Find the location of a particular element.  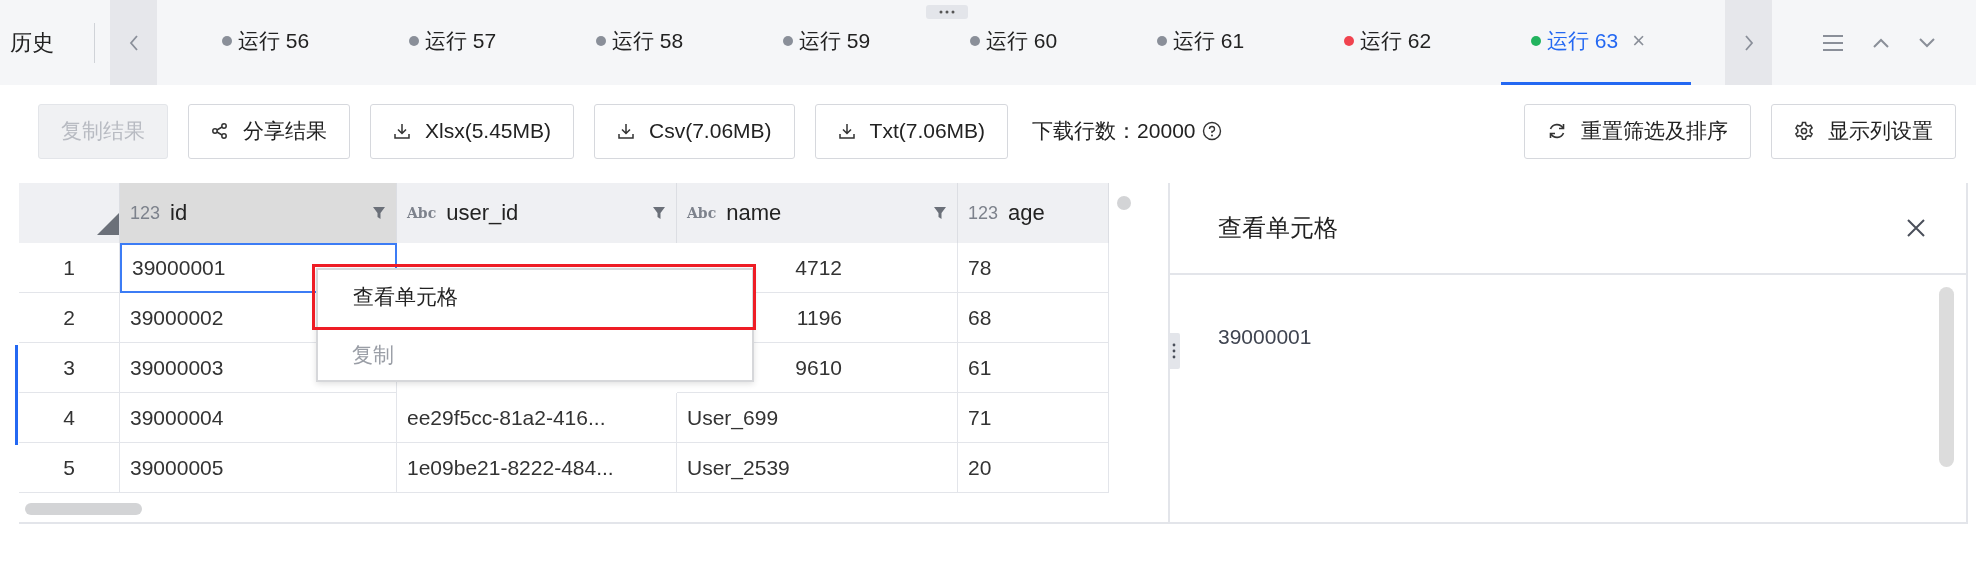

tab-label: 运行 60 is located at coordinates (1022, 41).